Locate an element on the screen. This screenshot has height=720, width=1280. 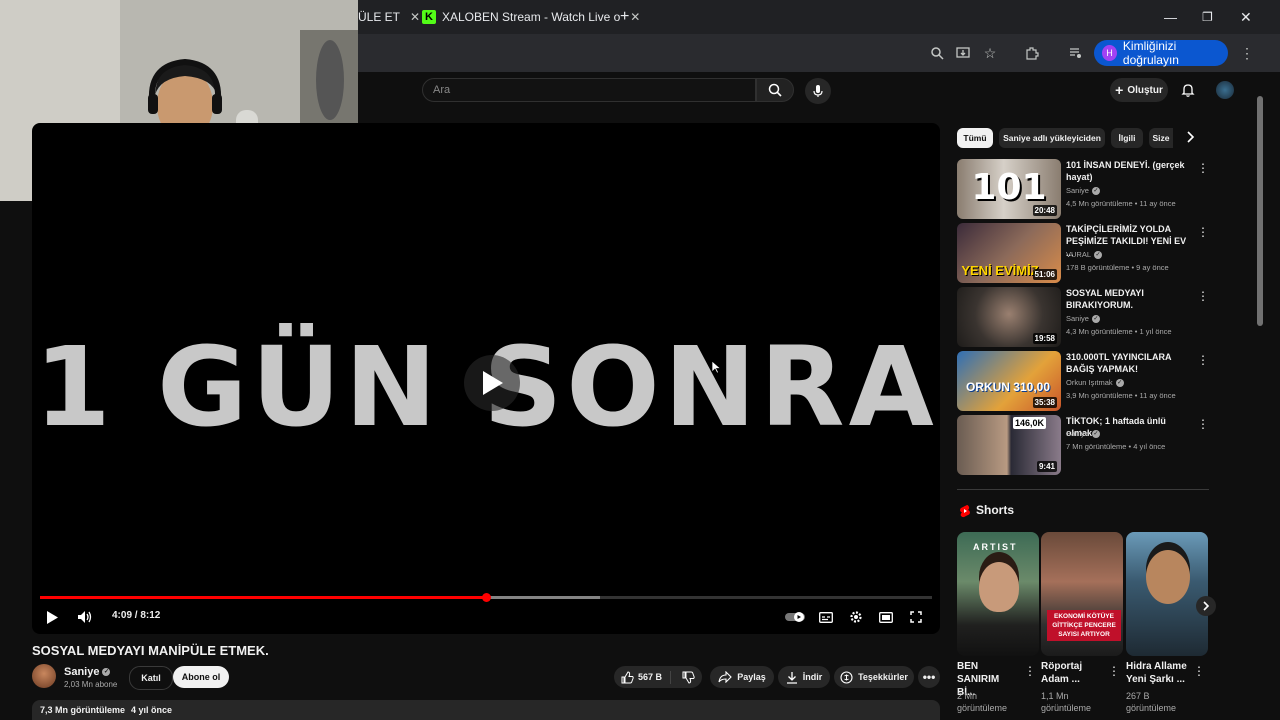
autoplay-toggle is located at coordinates (795, 617).